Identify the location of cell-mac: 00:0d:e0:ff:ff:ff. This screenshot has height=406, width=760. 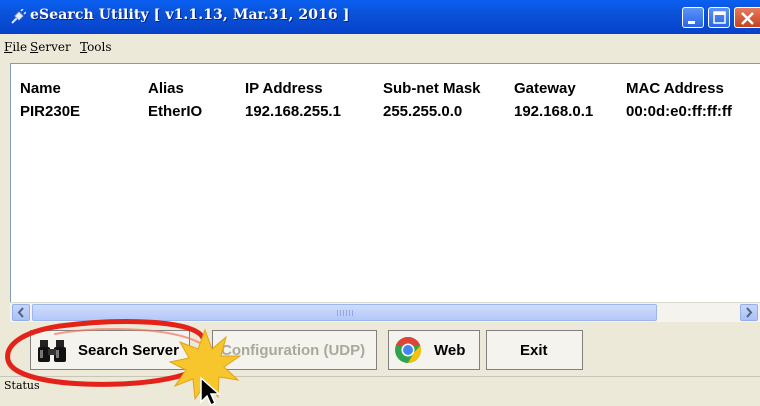
(679, 111).